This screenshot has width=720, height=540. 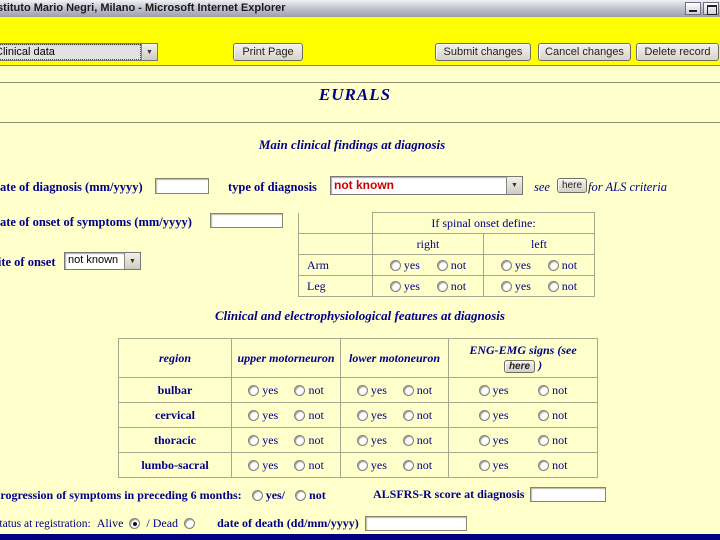 I want to click on site-of-onset-label: site of onset, so click(x=28, y=262).